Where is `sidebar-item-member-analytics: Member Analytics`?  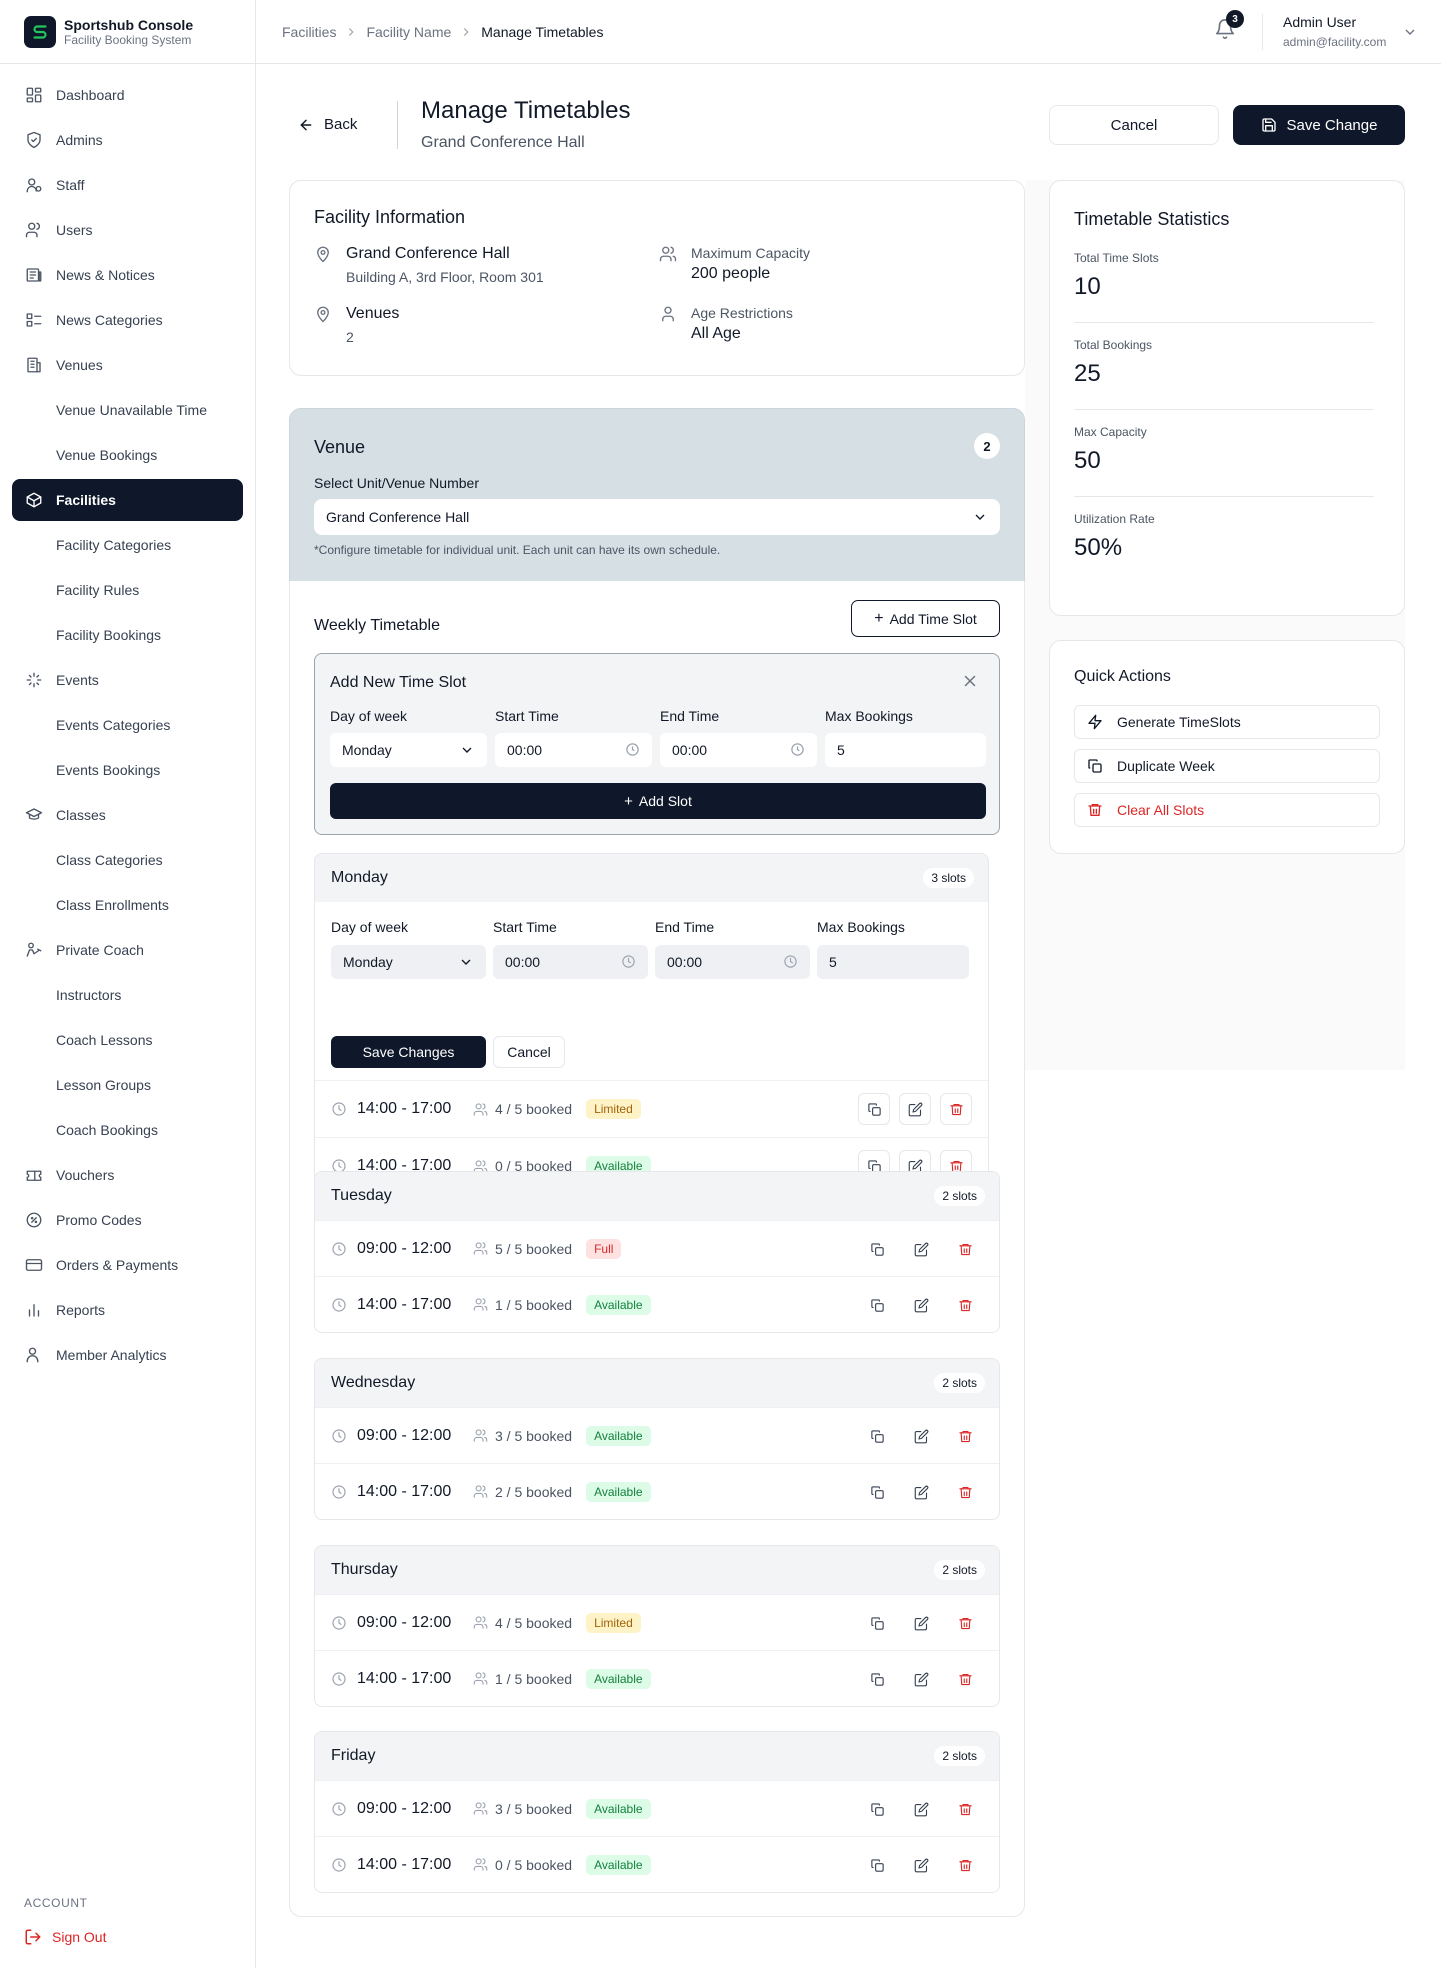
sidebar-item-member-analytics: Member Analytics is located at coordinates (127, 1355).